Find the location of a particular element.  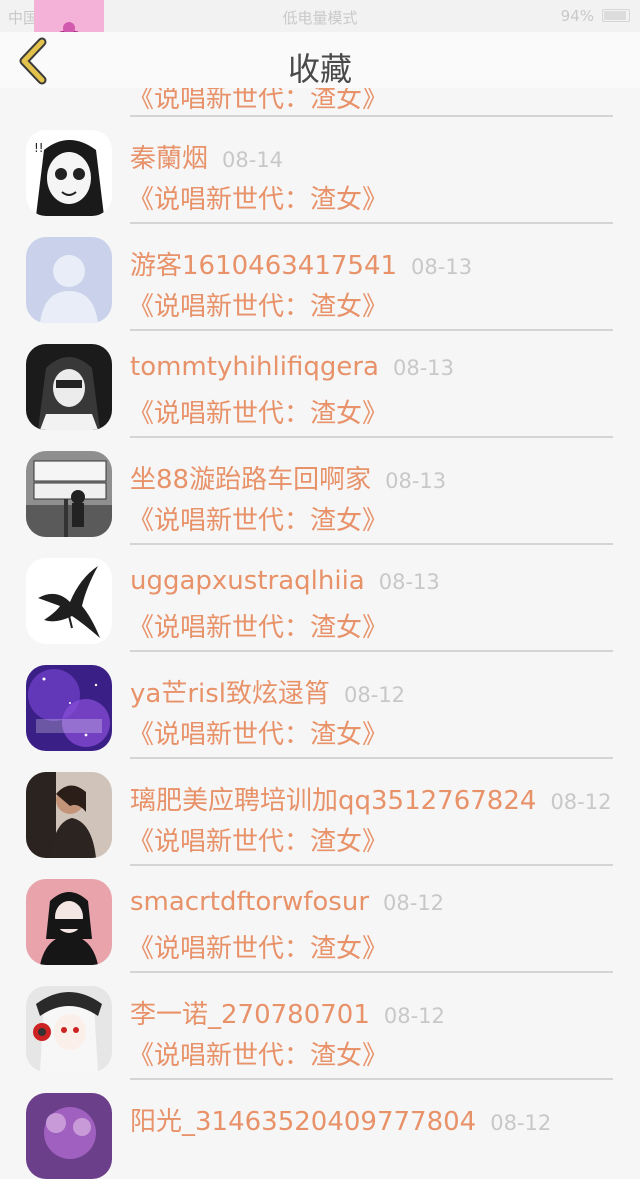

avatar: !! is located at coordinates (69, 173).